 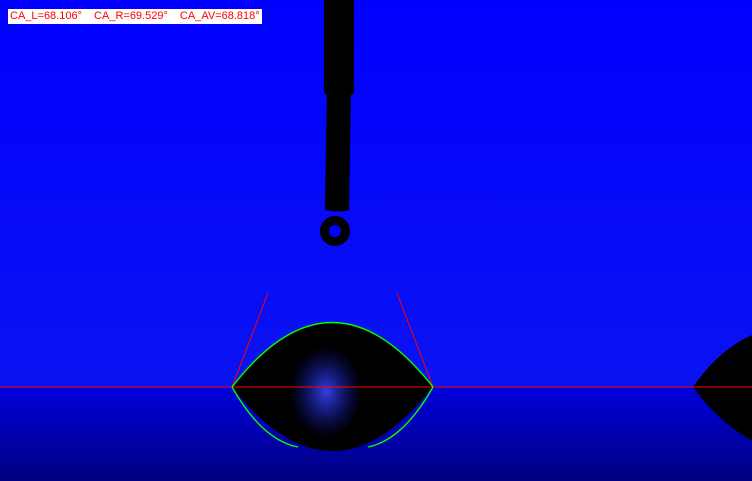 What do you see at coordinates (46, 16) in the screenshot?
I see `ca-left-value: CA_L=68.106°` at bounding box center [46, 16].